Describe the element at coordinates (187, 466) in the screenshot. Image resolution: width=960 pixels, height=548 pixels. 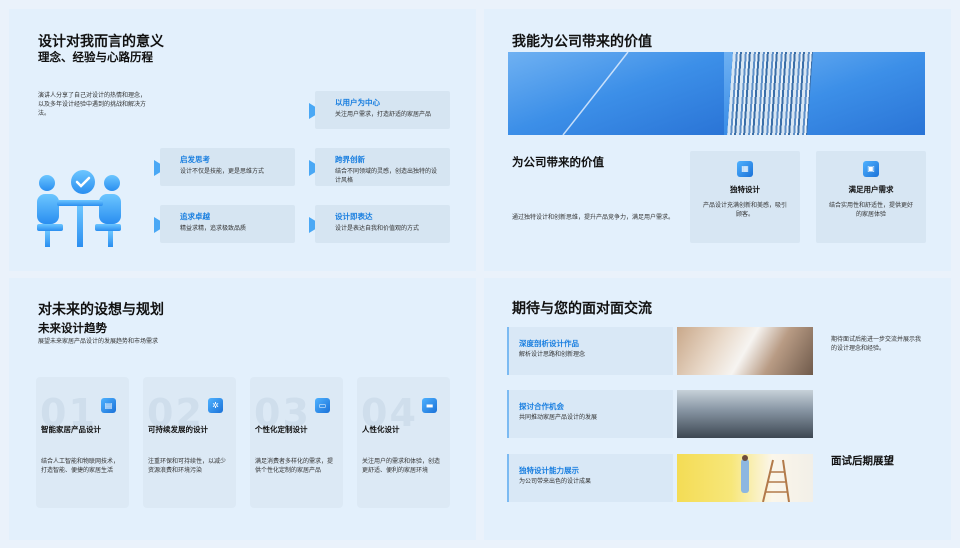
I see `trend-desc: 注重环保和可持续性，以减少资源浪费和环境污染` at that location.